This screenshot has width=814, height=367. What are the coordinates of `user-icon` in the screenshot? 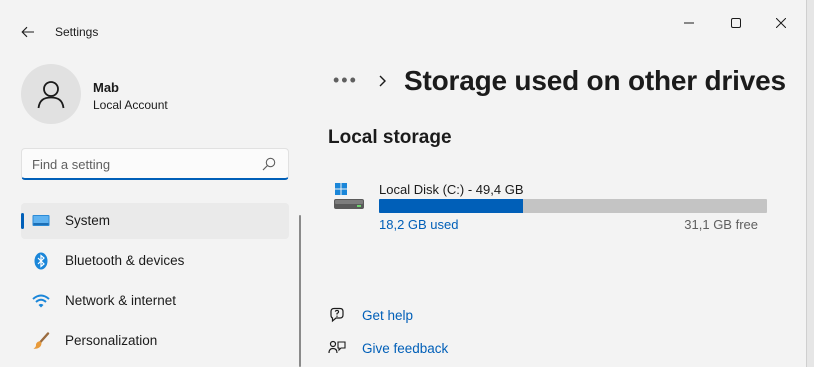 It's located at (51, 95).